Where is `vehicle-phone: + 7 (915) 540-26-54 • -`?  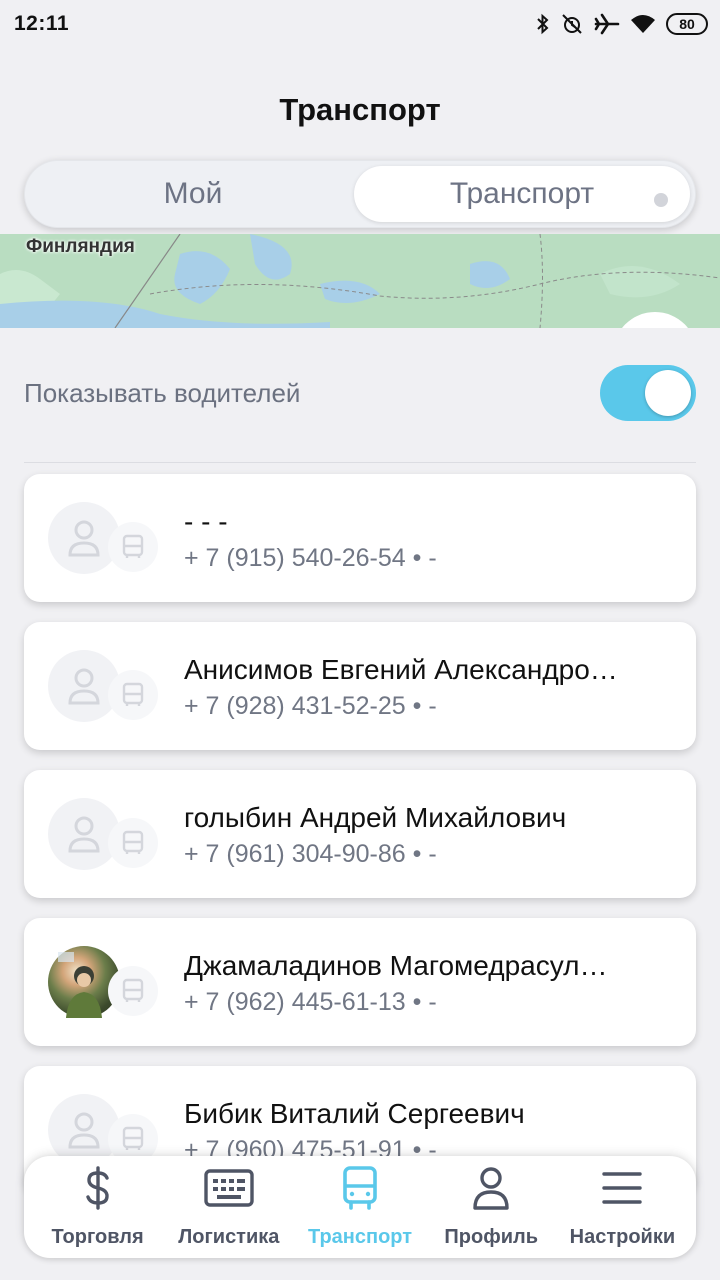 vehicle-phone: + 7 (915) 540-26-54 • - is located at coordinates (310, 558).